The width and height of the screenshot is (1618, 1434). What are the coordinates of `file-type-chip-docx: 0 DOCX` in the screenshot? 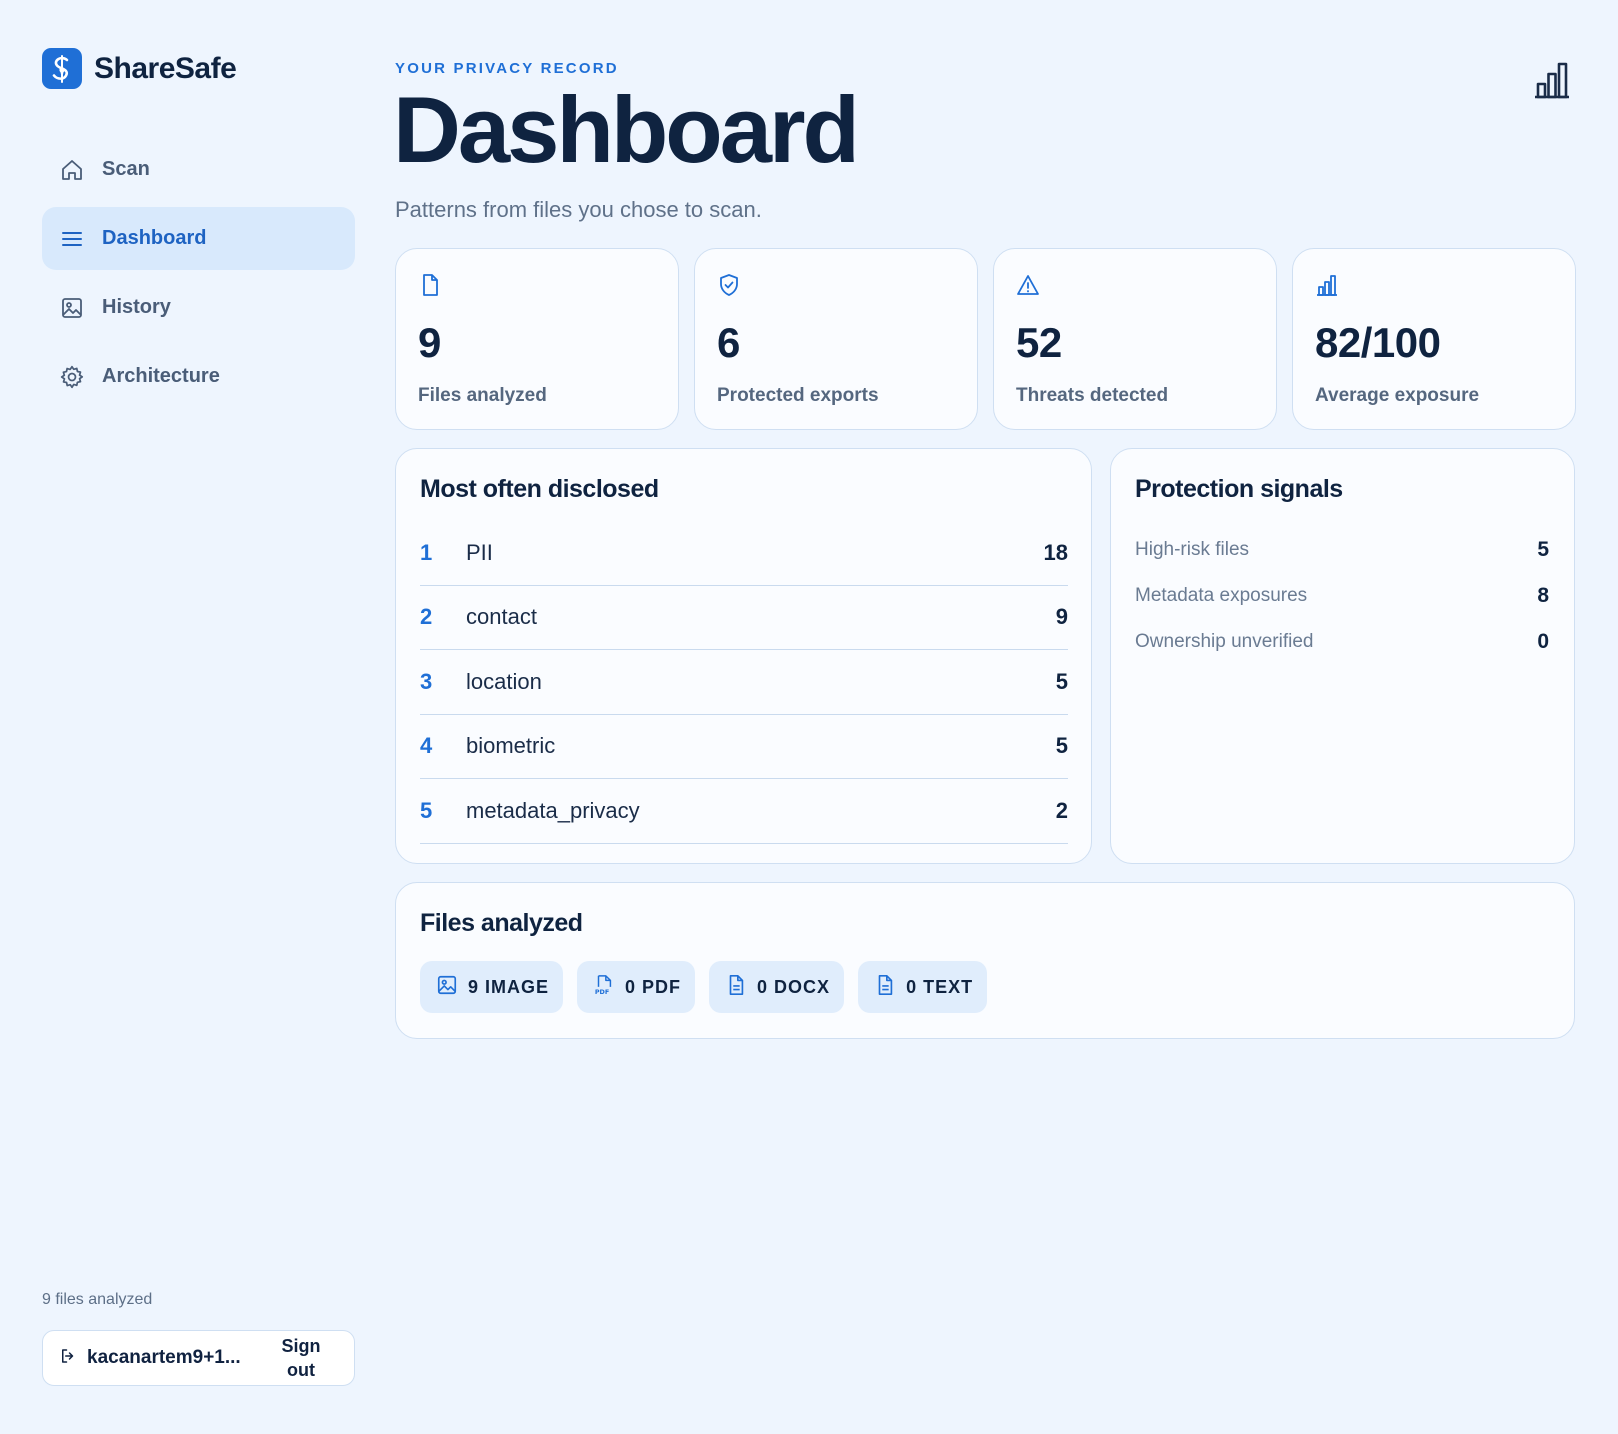 It's located at (777, 987).